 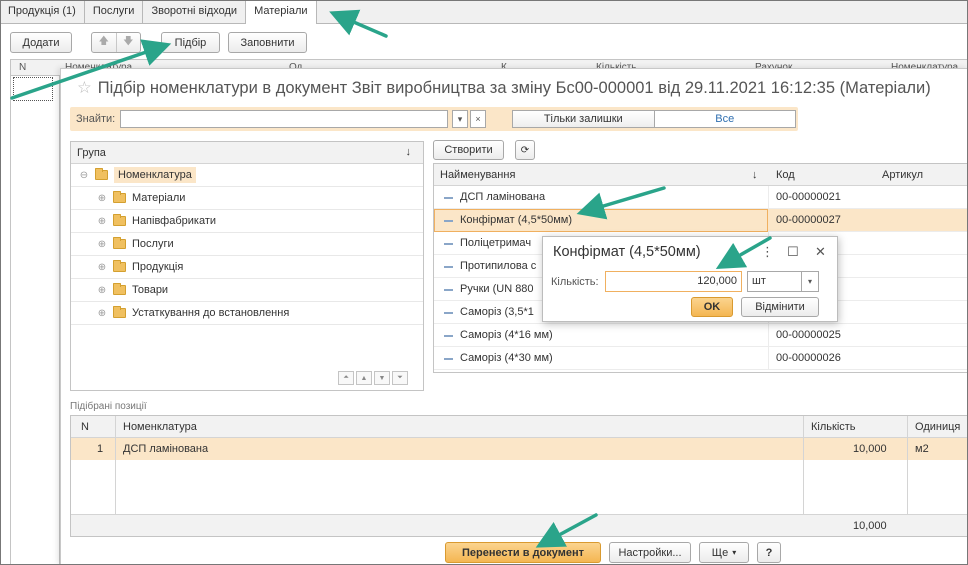 What do you see at coordinates (712, 307) in the screenshot?
I see `ok-button: OK` at bounding box center [712, 307].